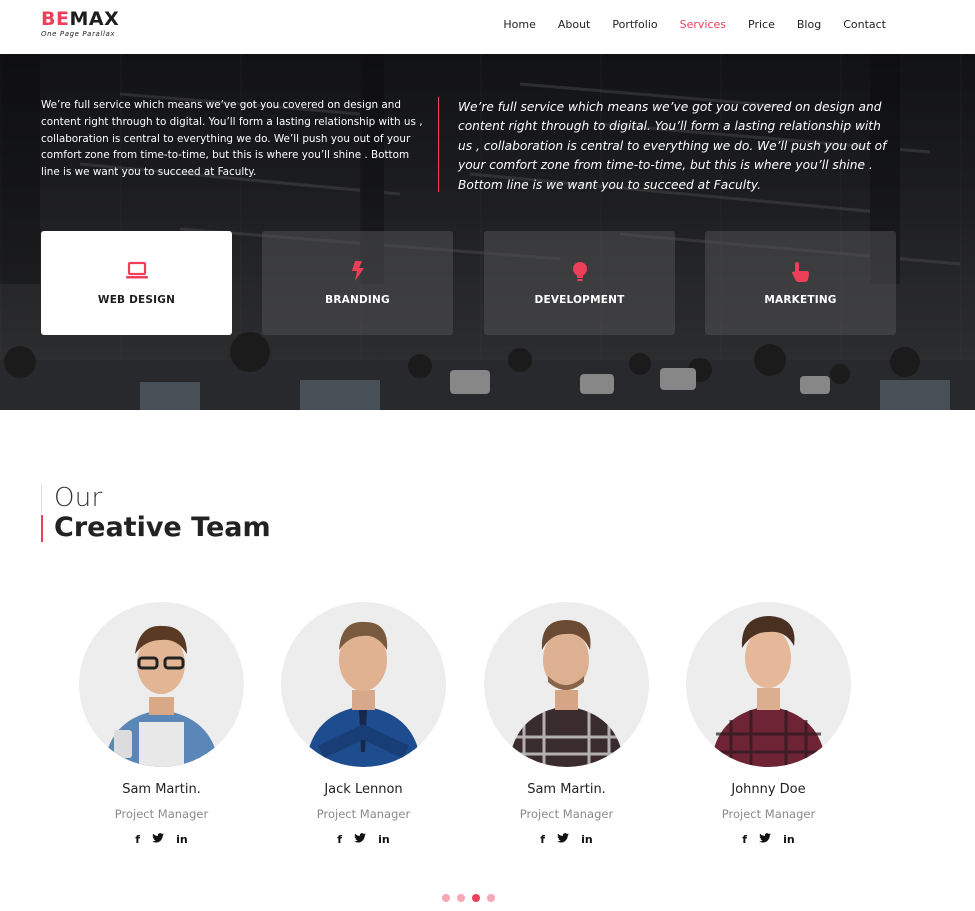  Describe the element at coordinates (809, 24) in the screenshot. I see `nav-blog: Blog` at that location.